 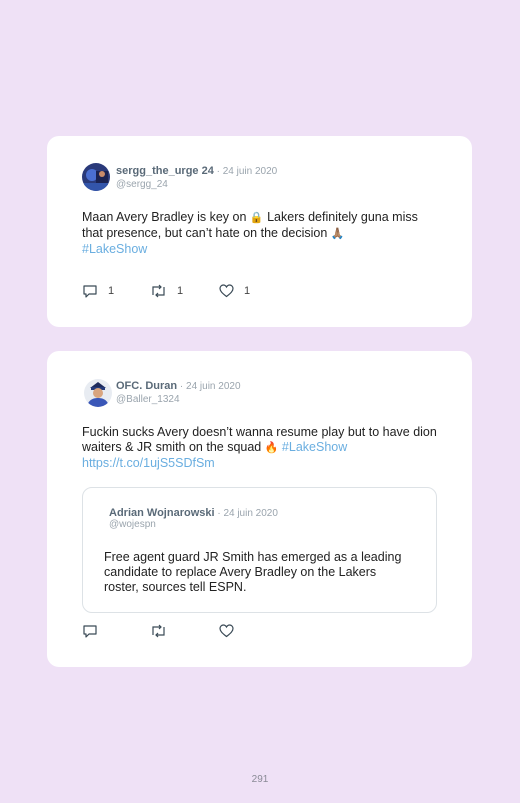 I want to click on retweet-button, so click(x=158, y=631).